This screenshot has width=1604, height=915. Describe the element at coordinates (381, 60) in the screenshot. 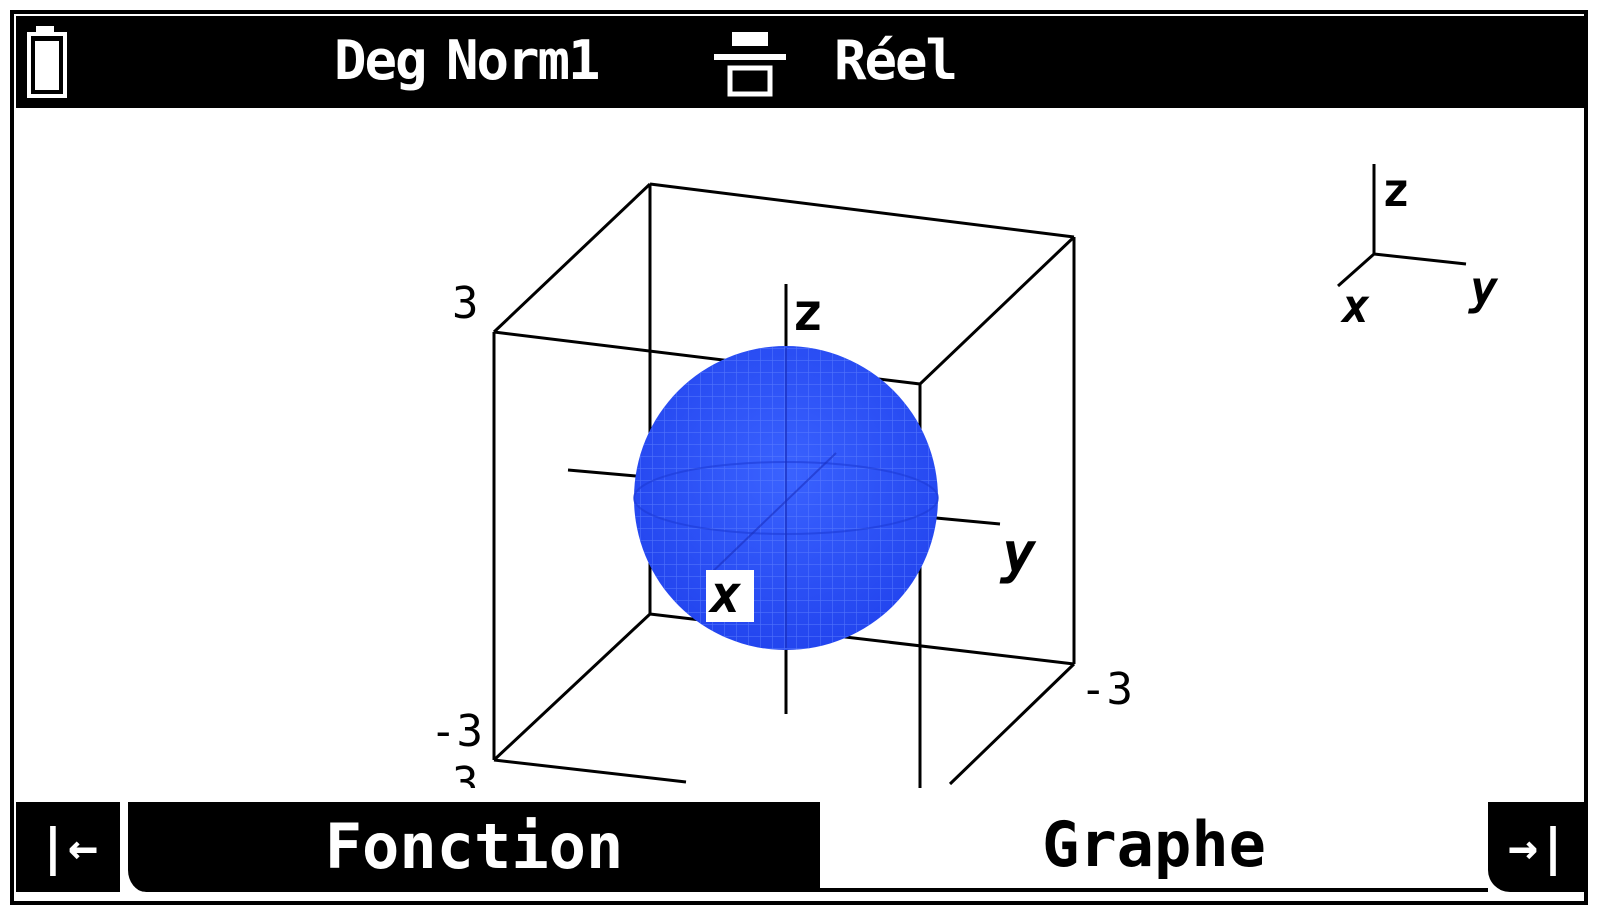

I see `angle-mode: Deg` at that location.